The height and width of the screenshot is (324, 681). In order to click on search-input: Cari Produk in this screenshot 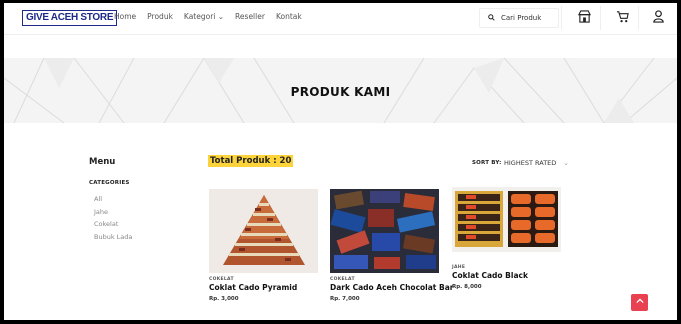, I will do `click(521, 18)`.